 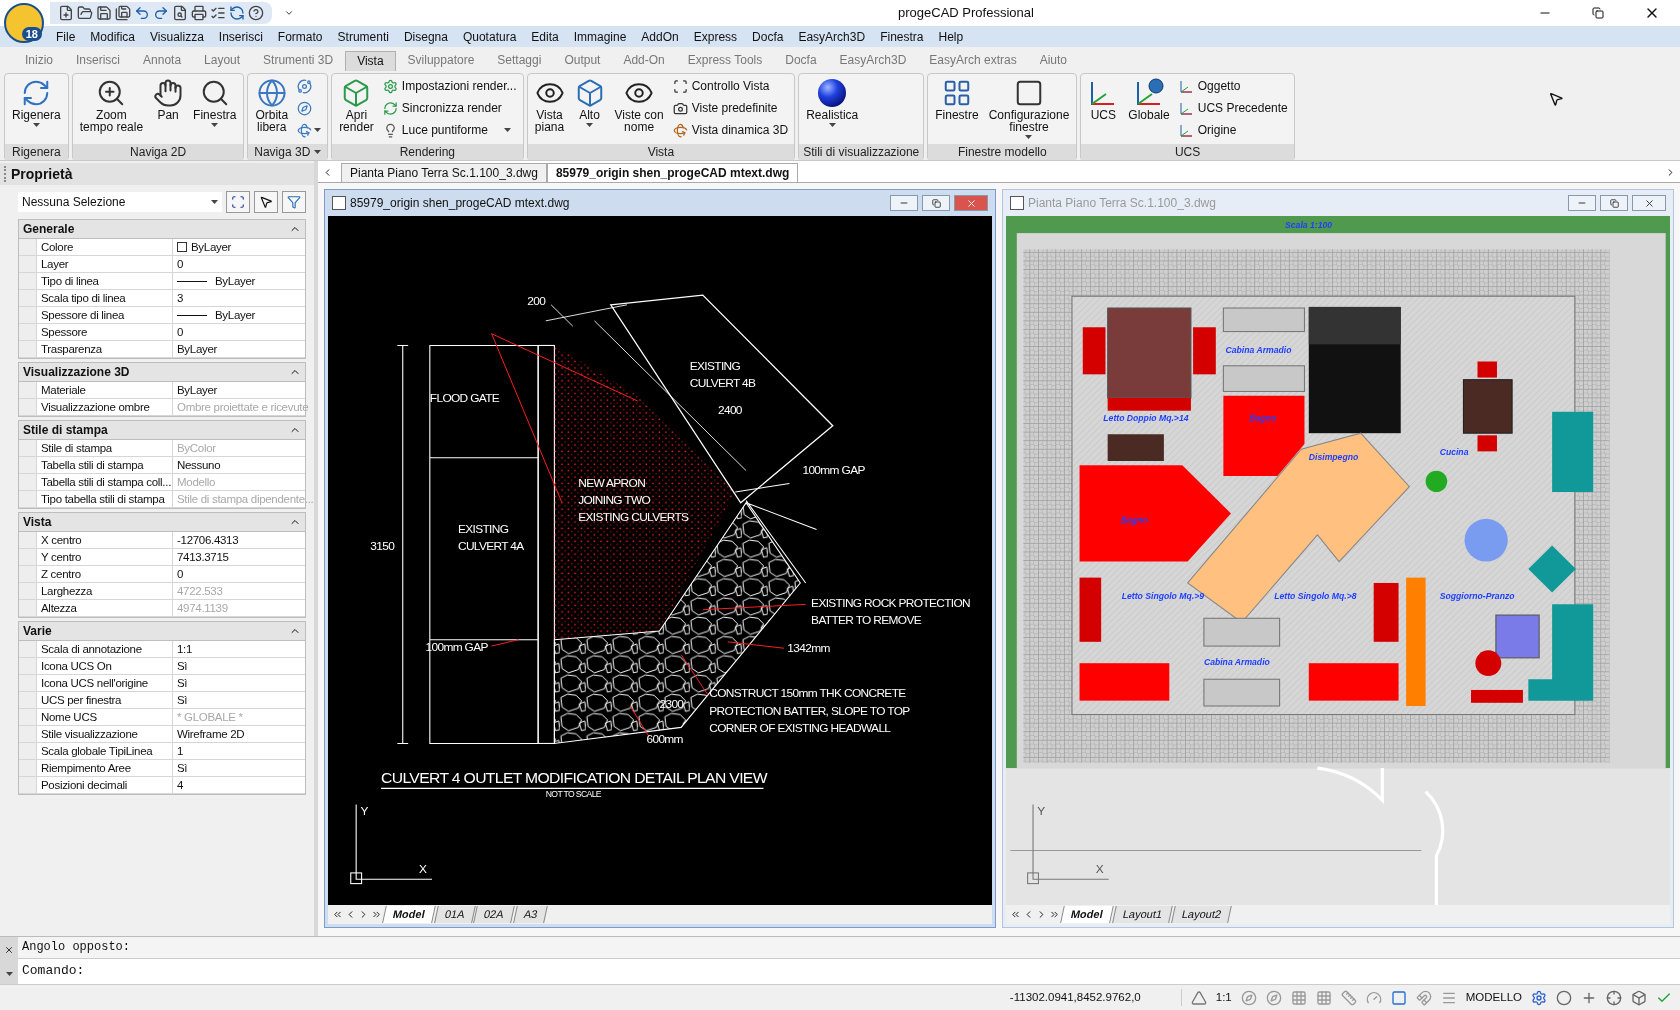 I want to click on ribbon-large-button: Finestre, so click(x=957, y=98).